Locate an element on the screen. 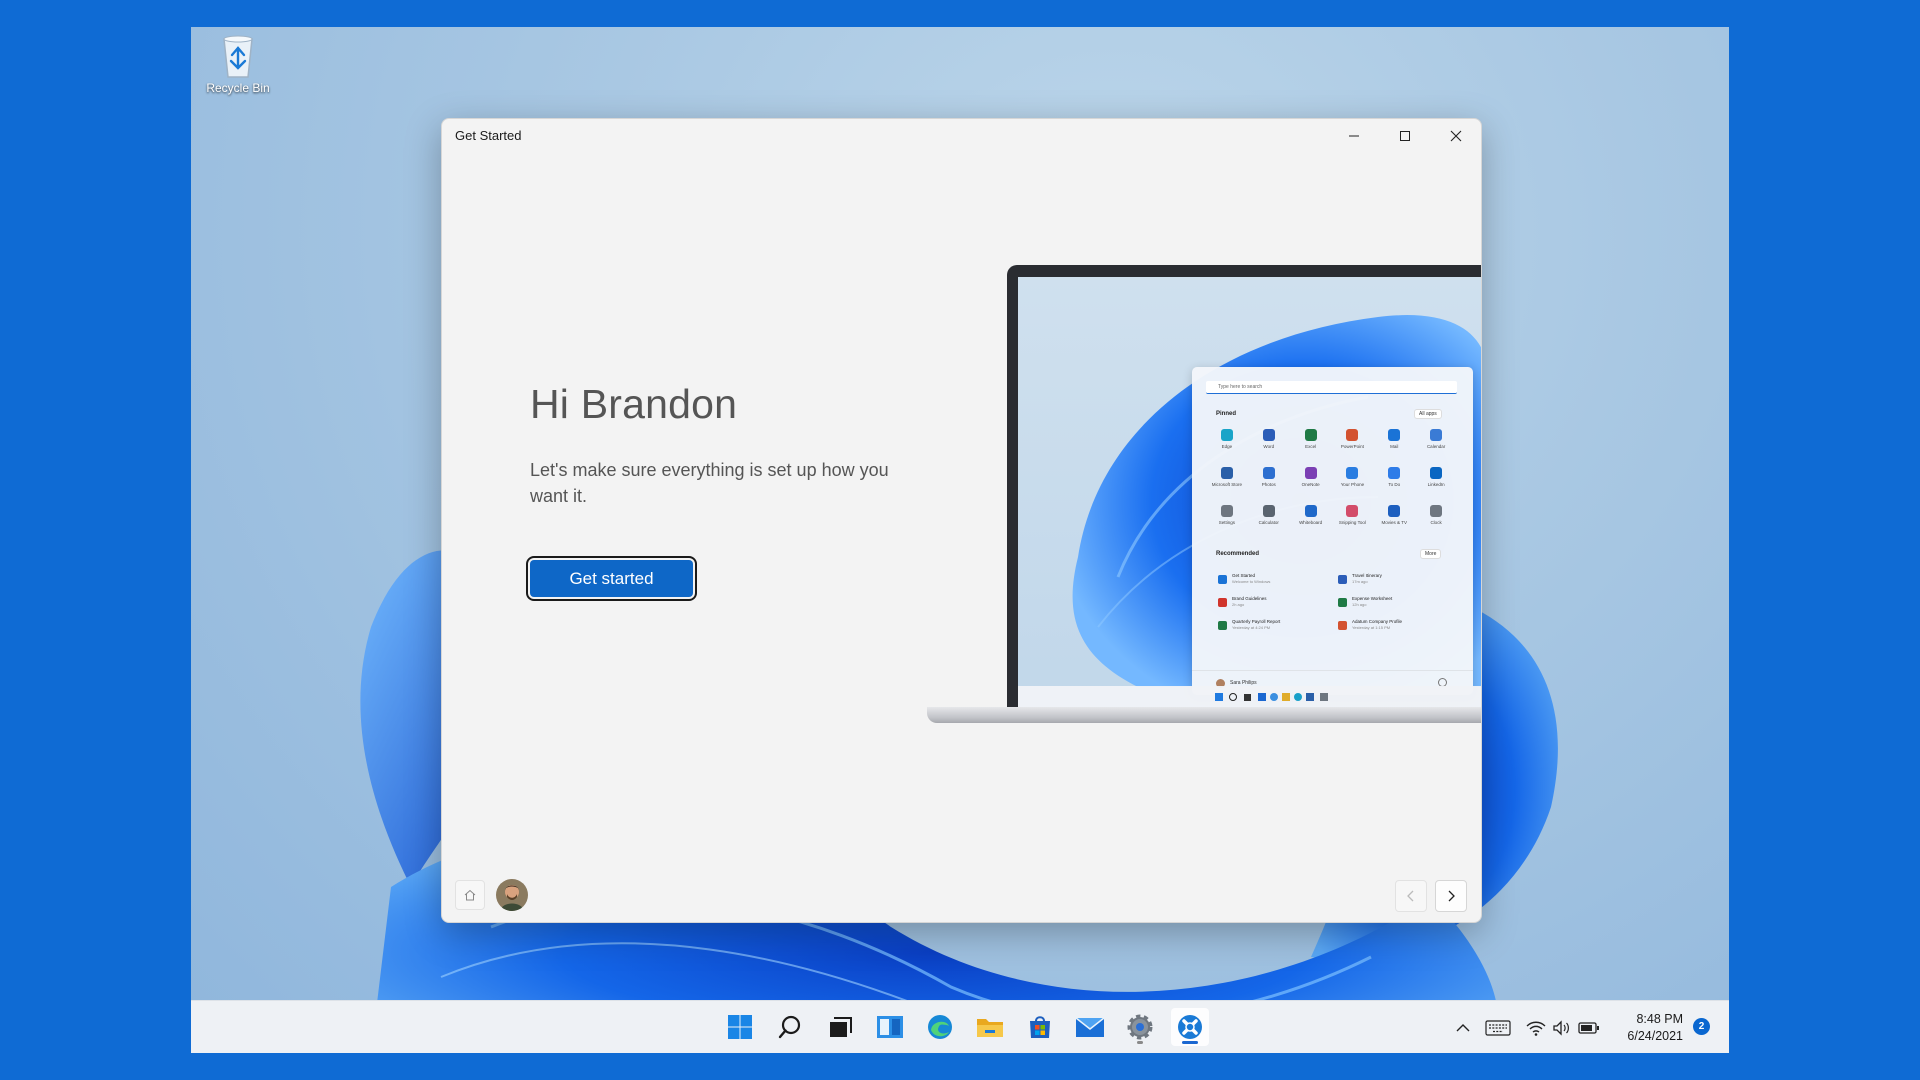 The width and height of the screenshot is (1920, 1080). home-button is located at coordinates (470, 895).